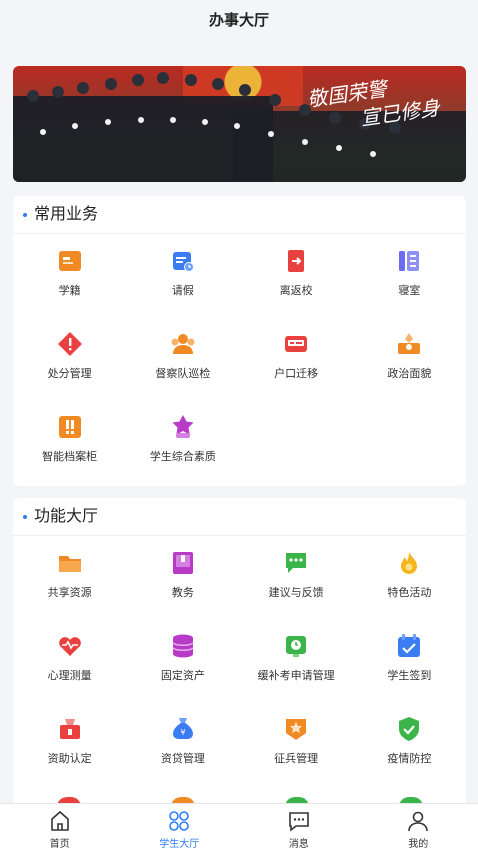 Image resolution: width=478 pixels, height=850 pixels. Describe the element at coordinates (182, 563) in the screenshot. I see `book-icon` at that location.